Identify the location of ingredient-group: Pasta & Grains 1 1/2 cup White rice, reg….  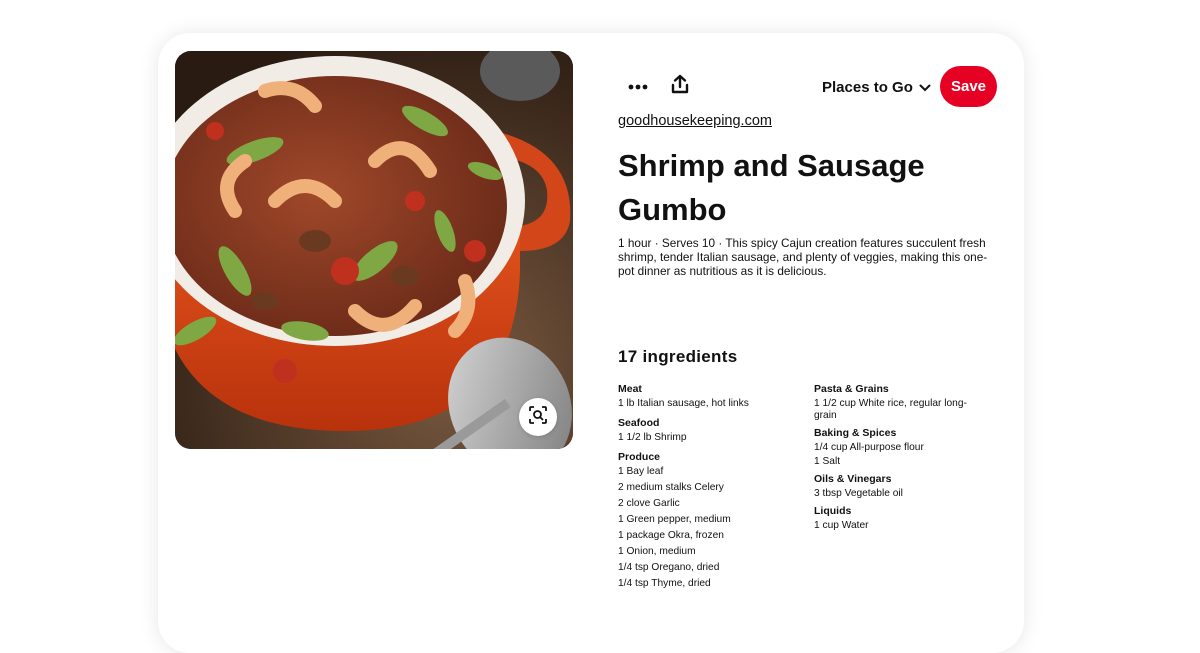
(899, 402).